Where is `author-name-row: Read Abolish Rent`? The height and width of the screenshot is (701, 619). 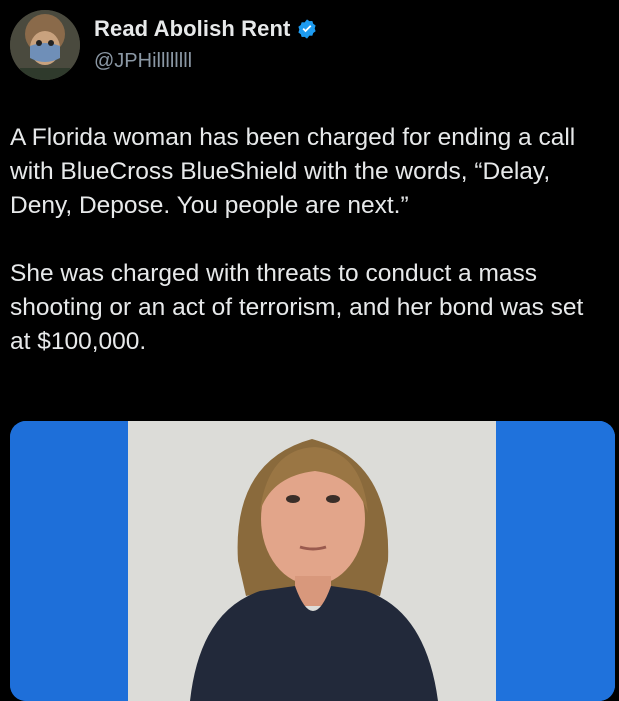 author-name-row: Read Abolish Rent is located at coordinates (206, 29).